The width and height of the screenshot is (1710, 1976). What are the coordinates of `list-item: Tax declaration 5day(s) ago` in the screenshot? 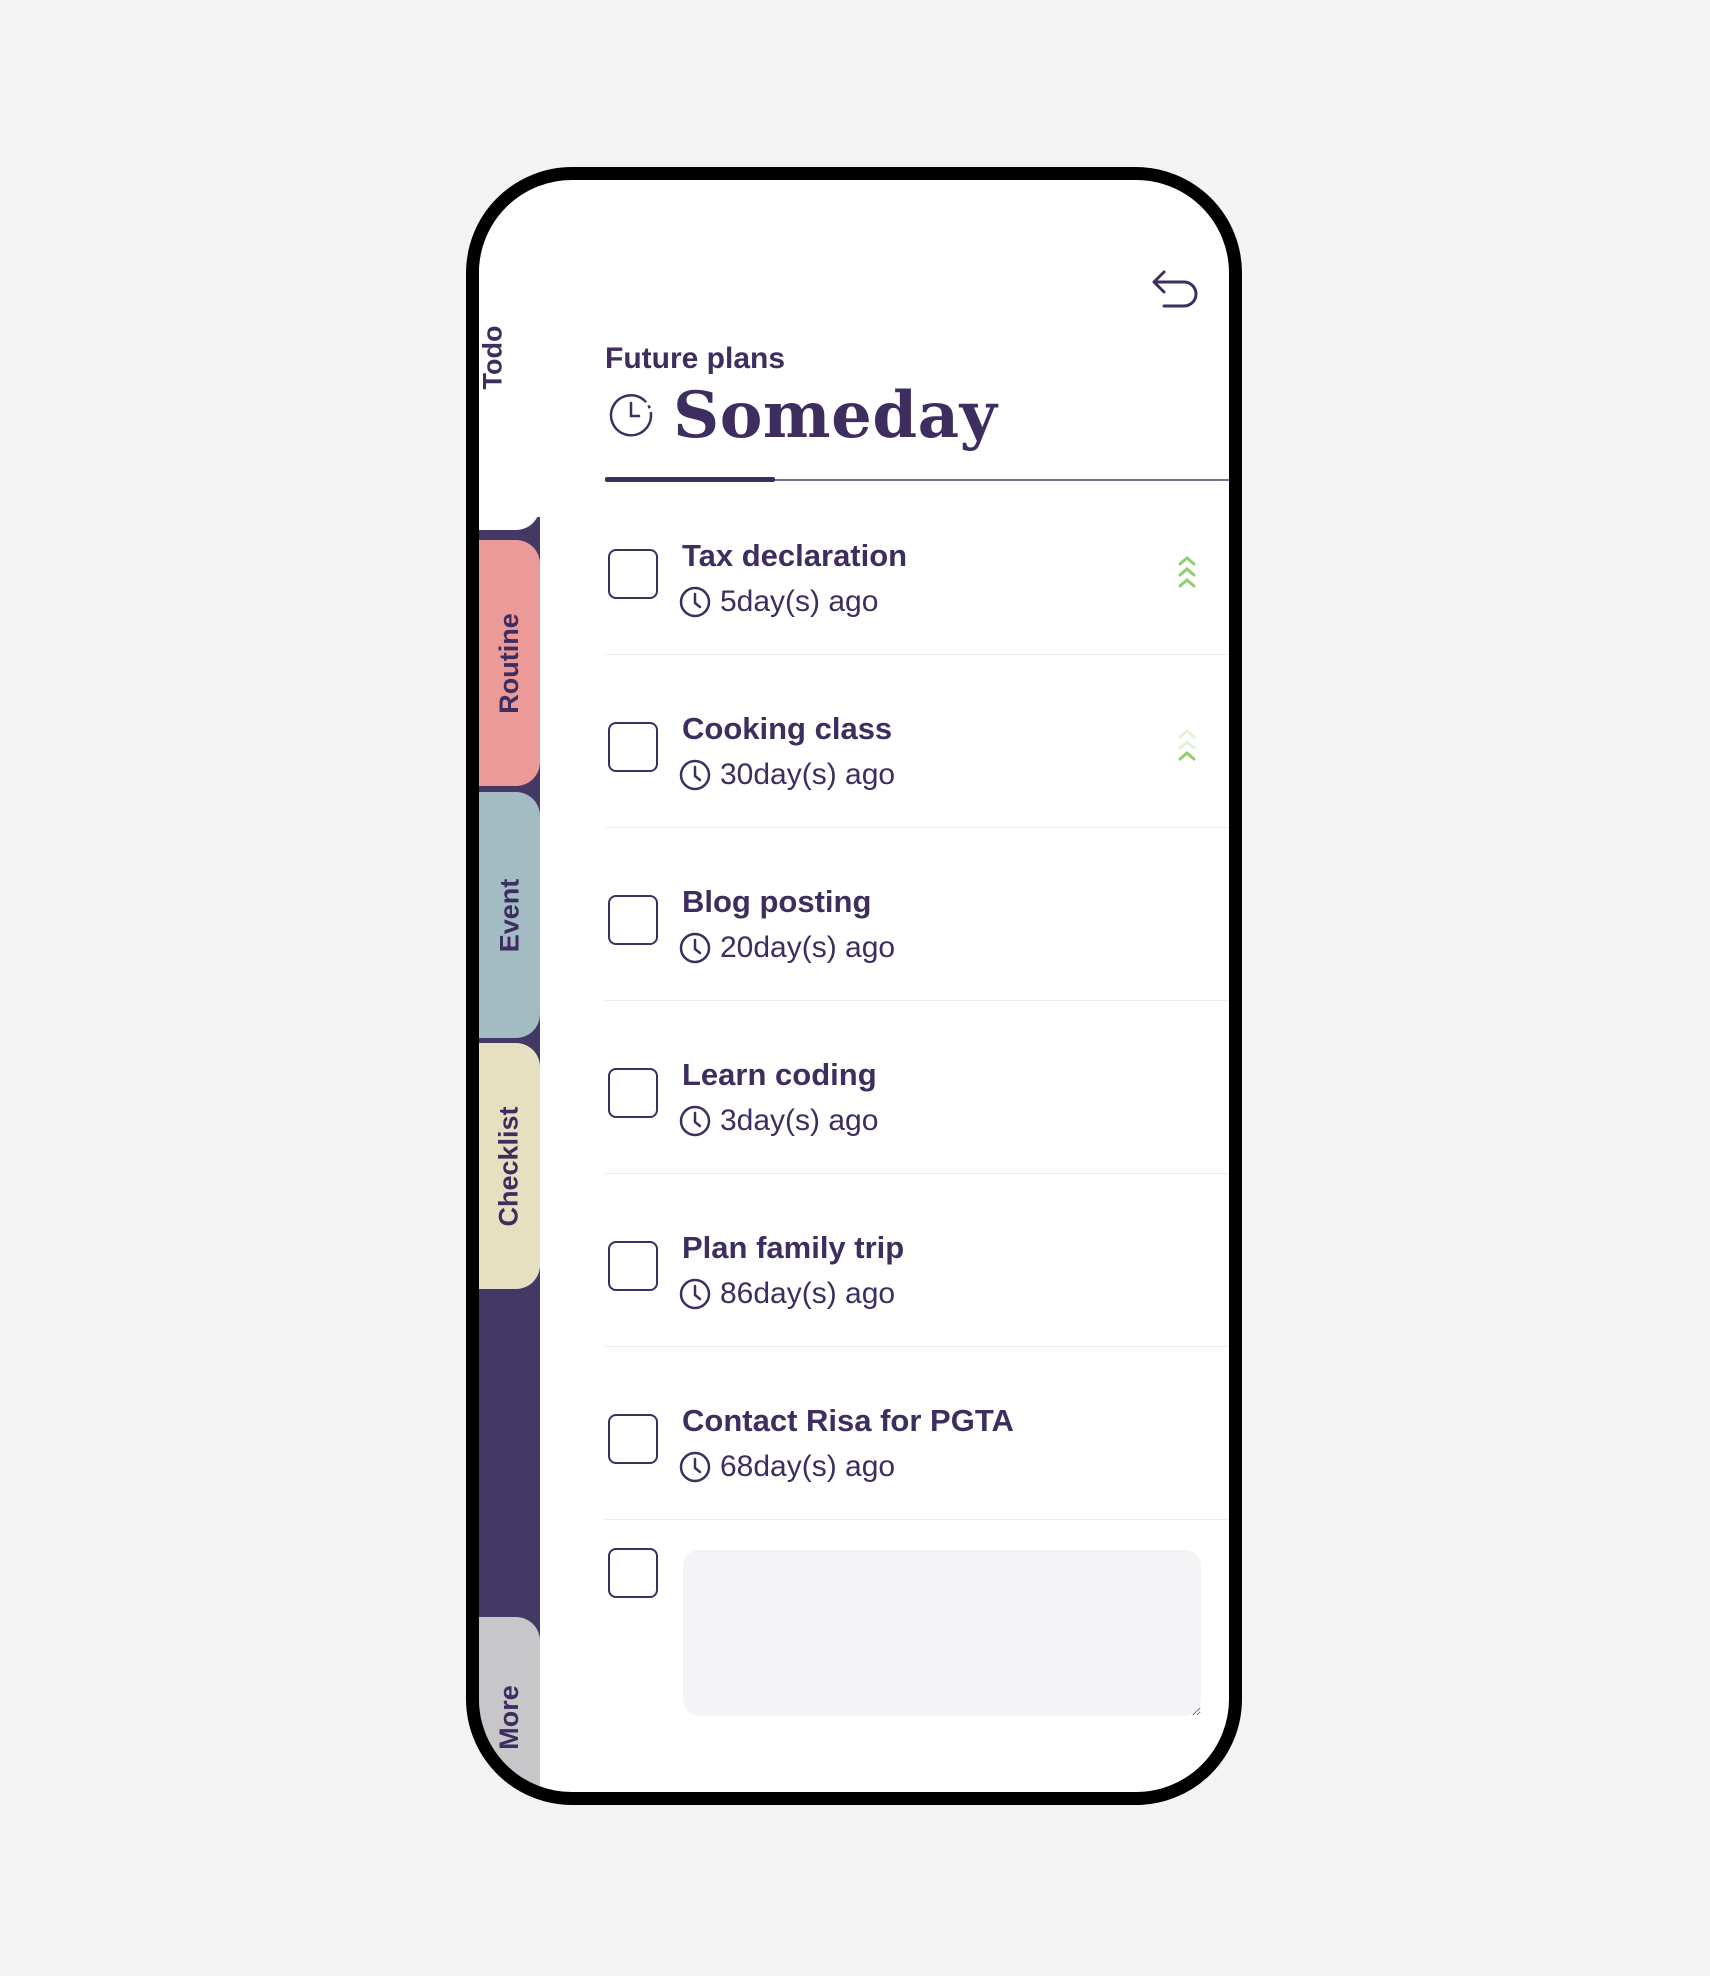 It's located at (917, 568).